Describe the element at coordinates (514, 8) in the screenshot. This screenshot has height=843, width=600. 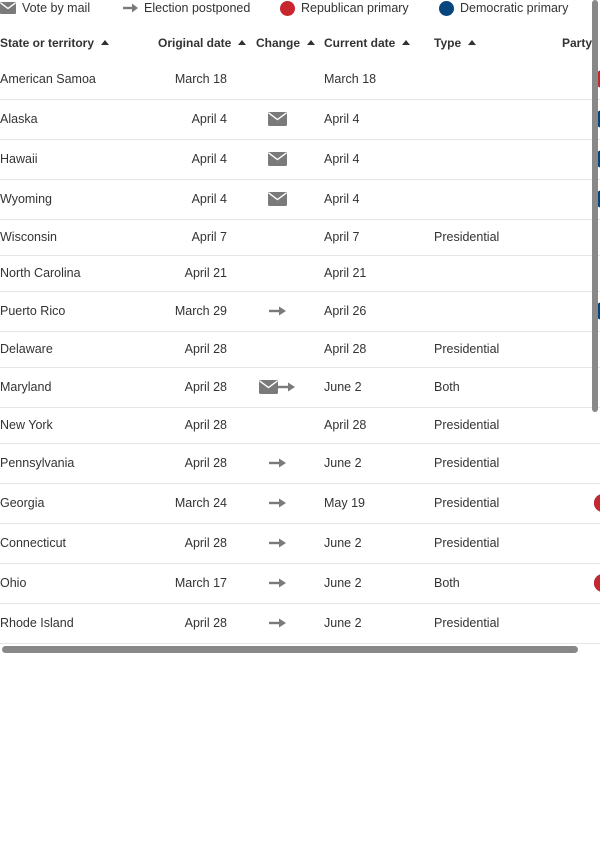
I see `legend-democratic-label: Democratic primary` at that location.